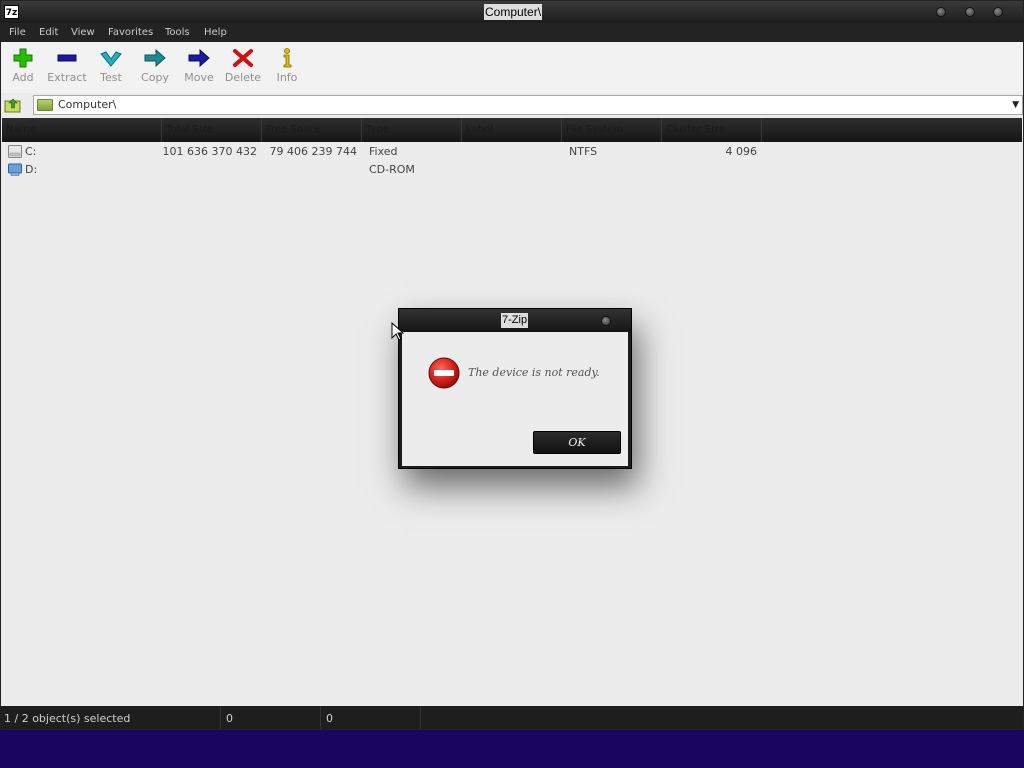 The height and width of the screenshot is (768, 1024). Describe the element at coordinates (17, 32) in the screenshot. I see `menu-file: File` at that location.